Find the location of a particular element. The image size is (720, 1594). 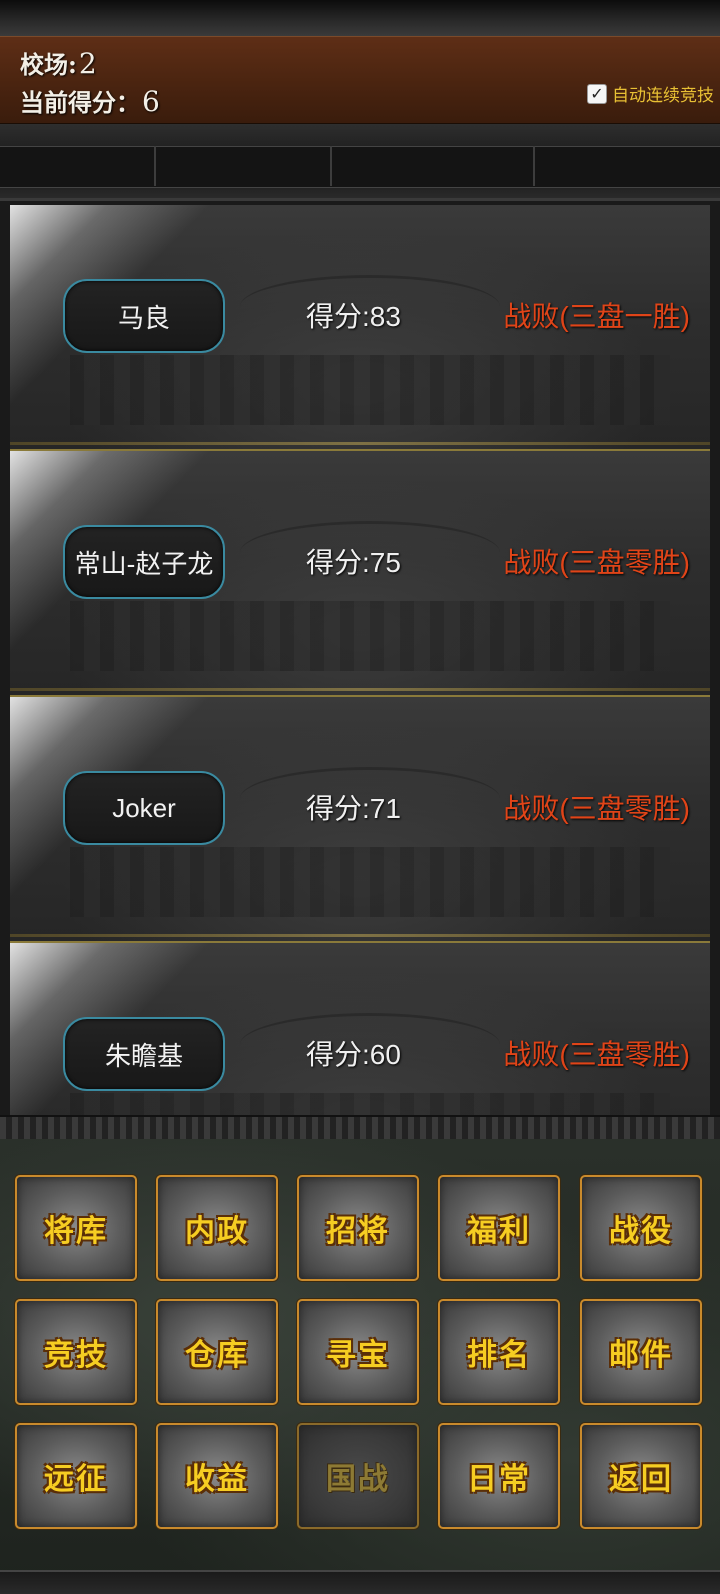

score-value: 6 is located at coordinates (151, 101).